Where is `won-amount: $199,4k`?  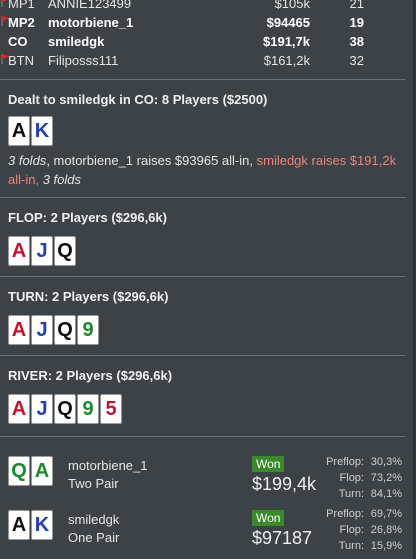 won-amount: $199,4k is located at coordinates (284, 484).